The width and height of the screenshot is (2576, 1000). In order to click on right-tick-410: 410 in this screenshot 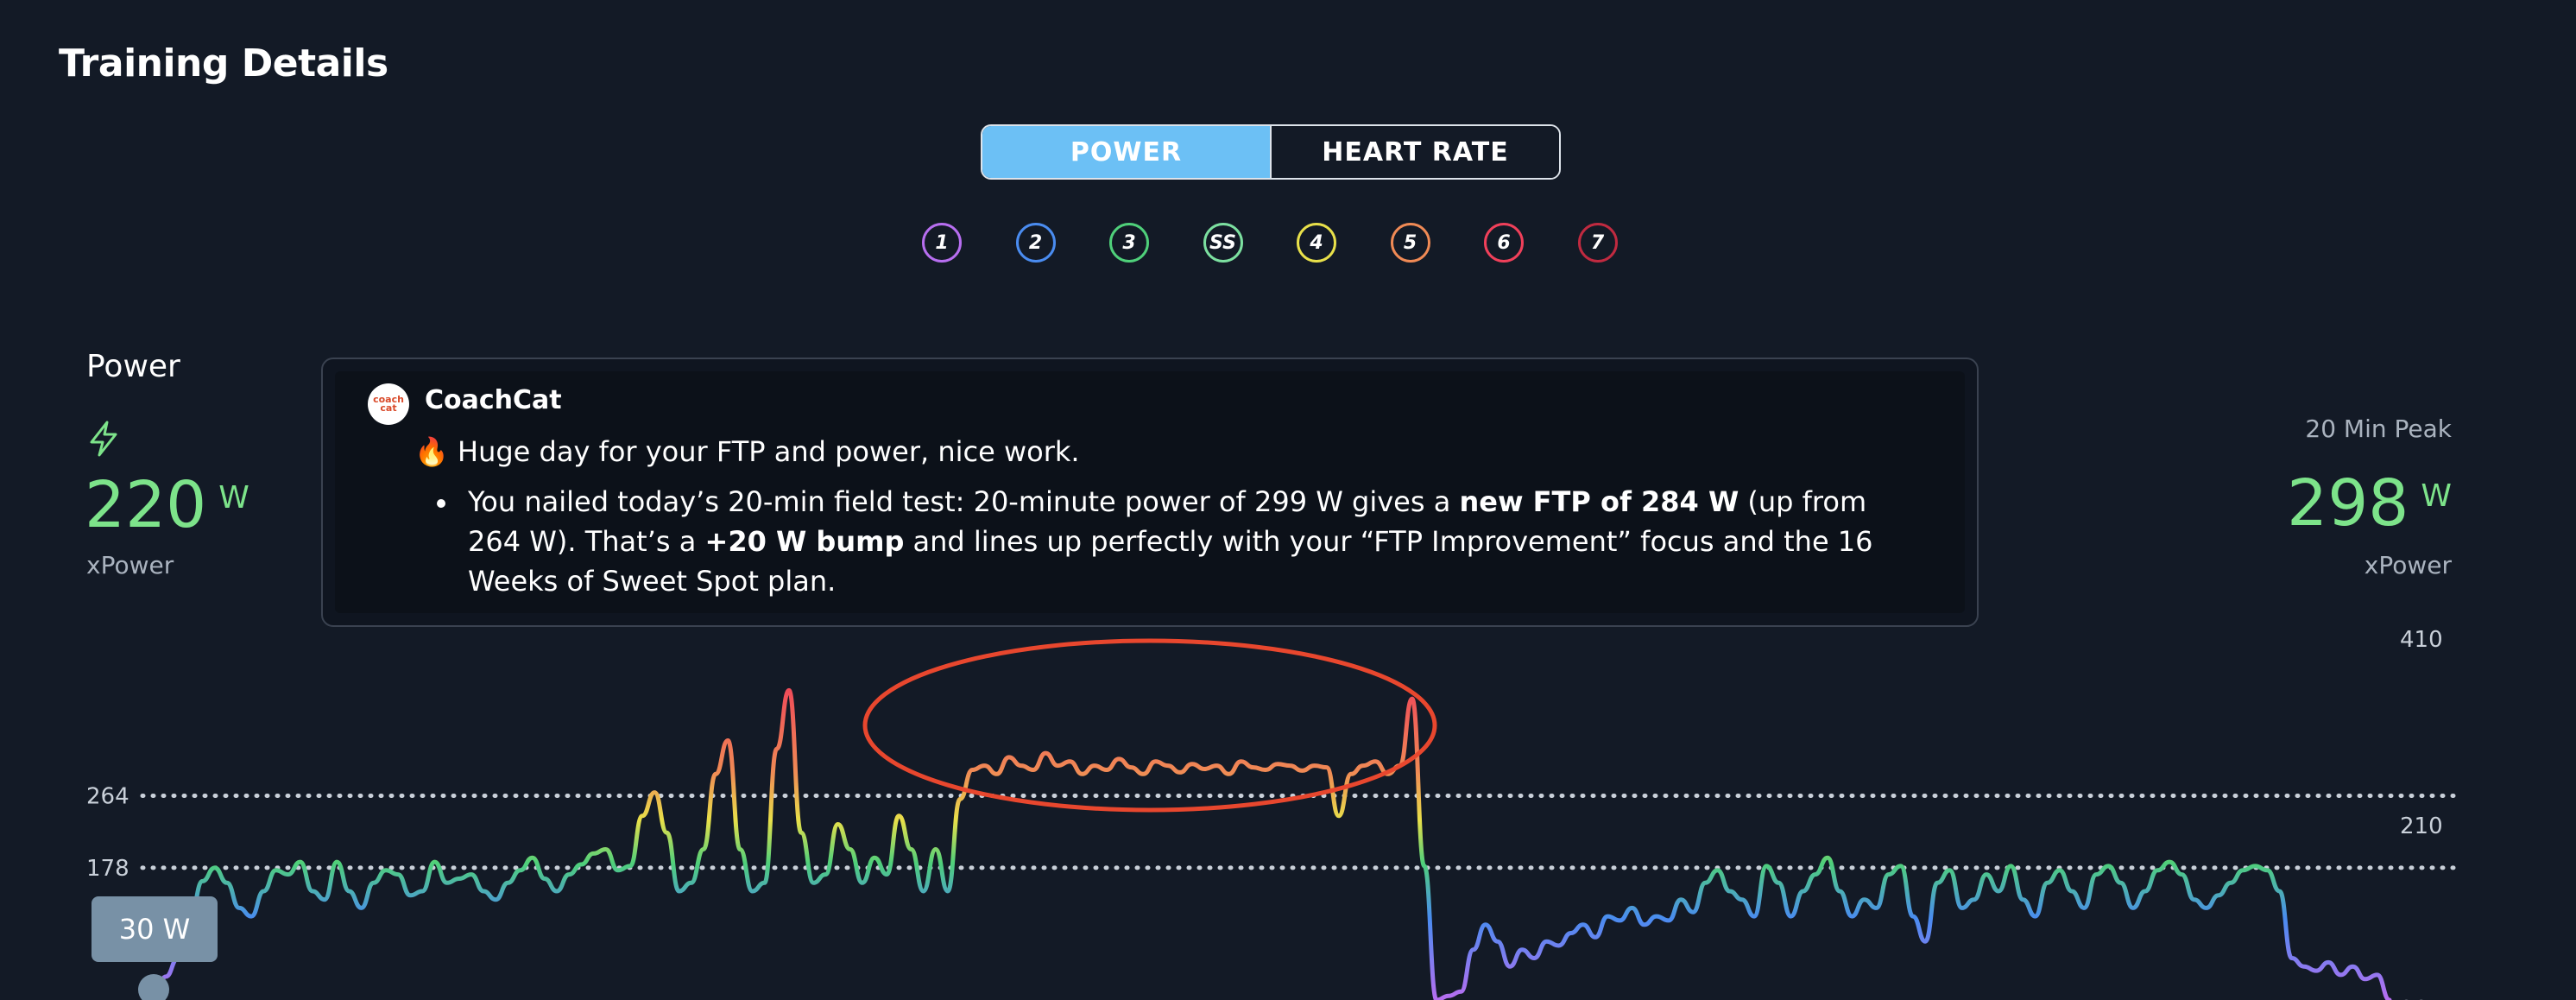, I will do `click(2421, 640)`.